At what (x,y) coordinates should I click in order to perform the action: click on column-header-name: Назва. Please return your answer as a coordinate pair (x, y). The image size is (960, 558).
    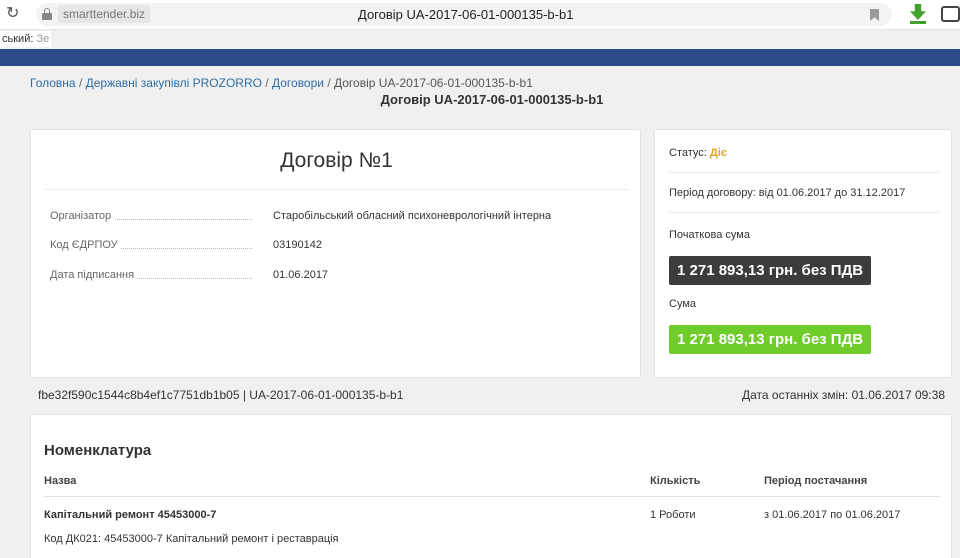
    Looking at the image, I should click on (60, 481).